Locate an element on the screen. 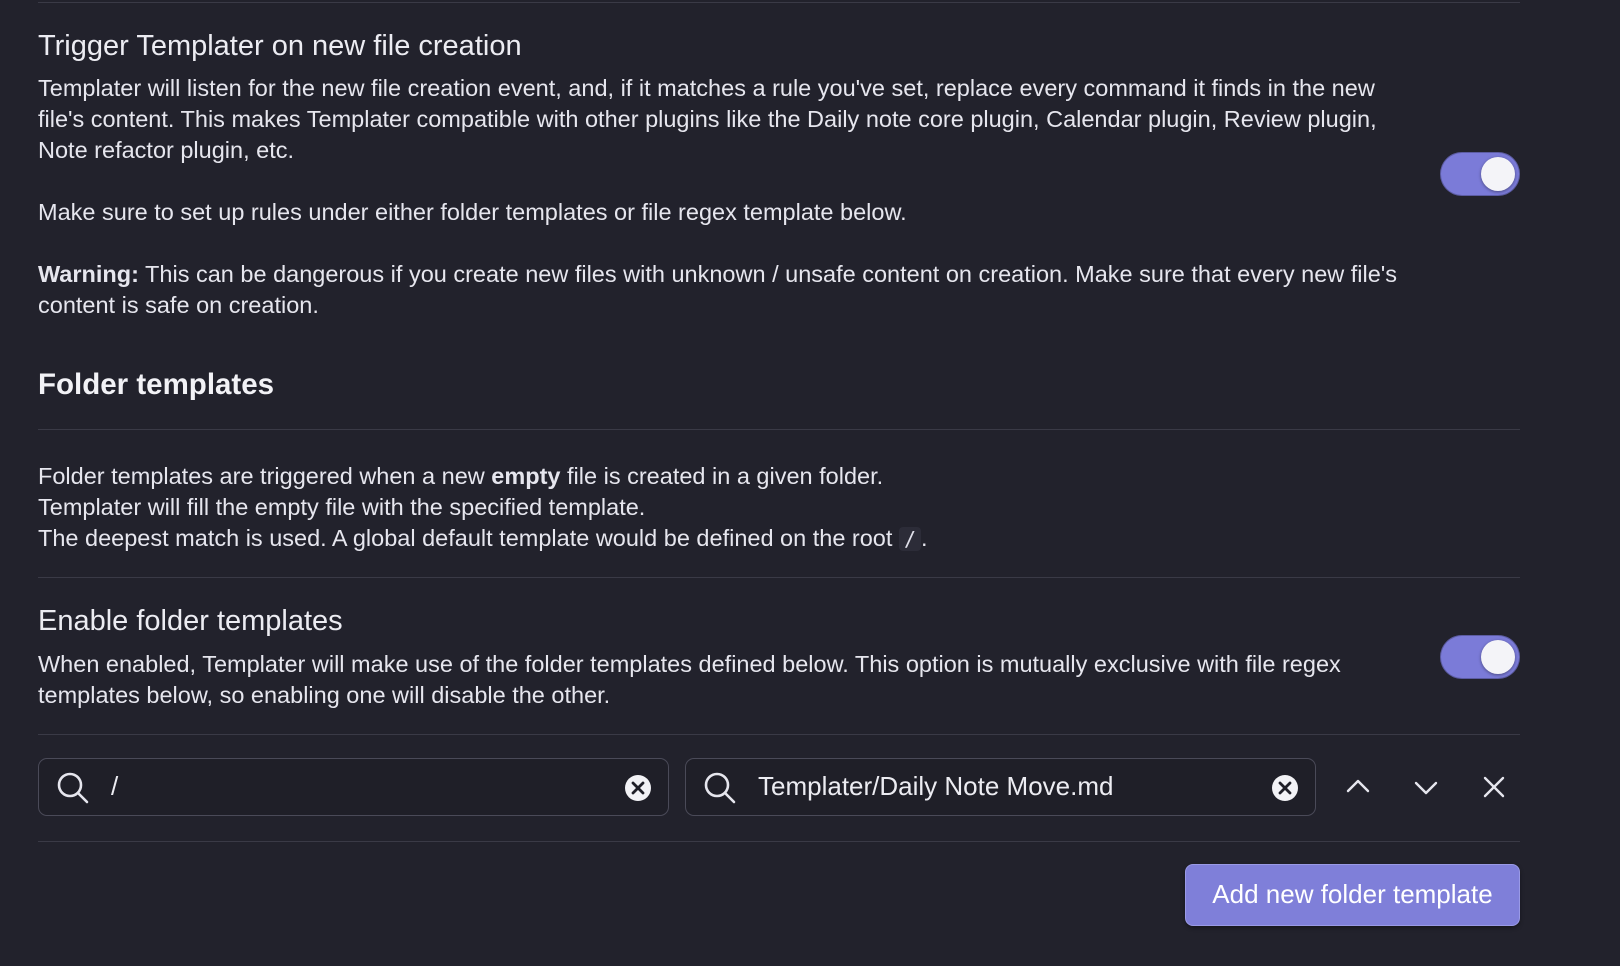 This screenshot has height=966, width=1620. trigger-setting-name: Trigger Templater on new file creation is located at coordinates (280, 46).